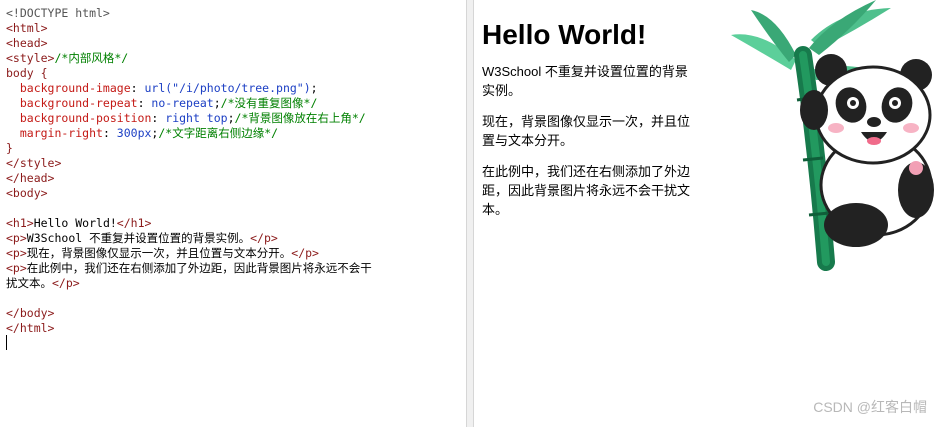 The image size is (941, 427). Describe the element at coordinates (91, 58) in the screenshot. I see `code-token: /*内部风格*/` at that location.